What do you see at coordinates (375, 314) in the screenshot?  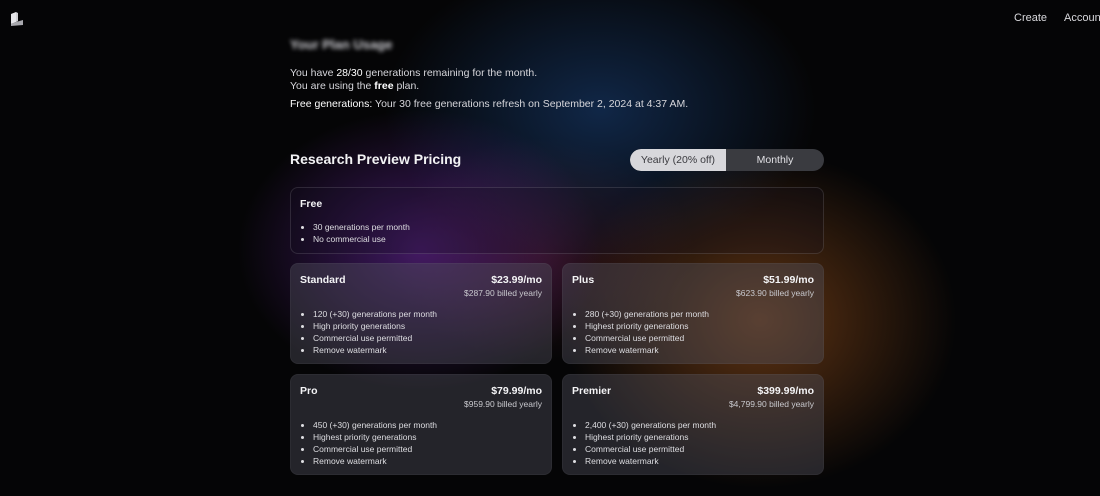 I see `feature-item: 120 (+30) generations per month` at bounding box center [375, 314].